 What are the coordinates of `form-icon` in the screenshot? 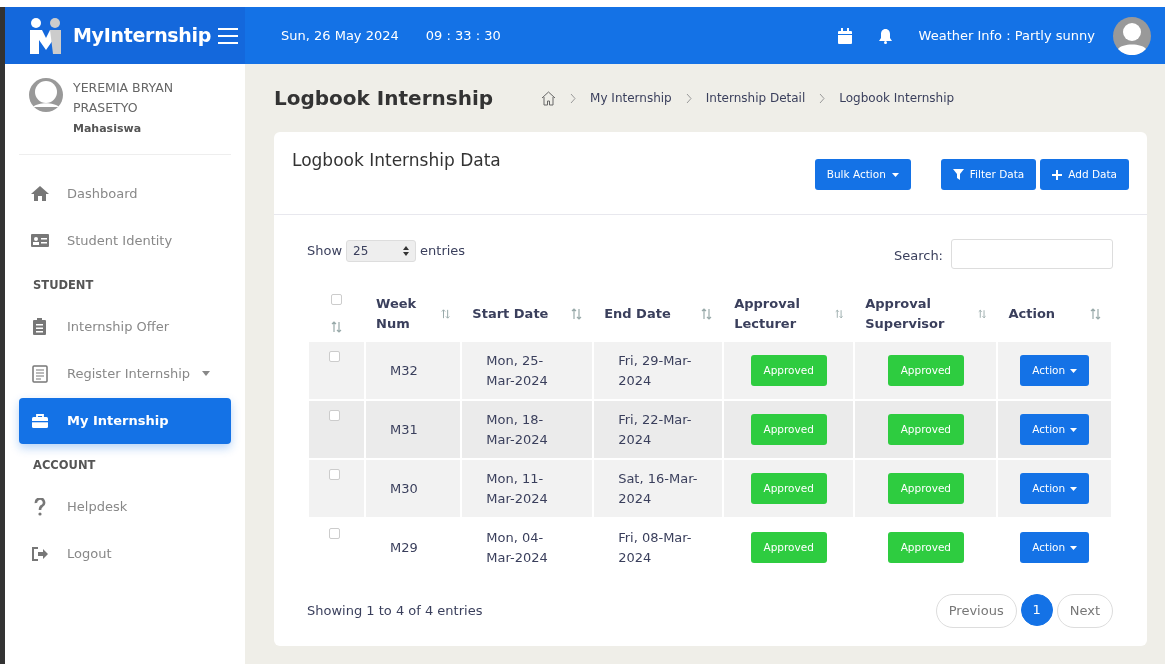 It's located at (40, 373).